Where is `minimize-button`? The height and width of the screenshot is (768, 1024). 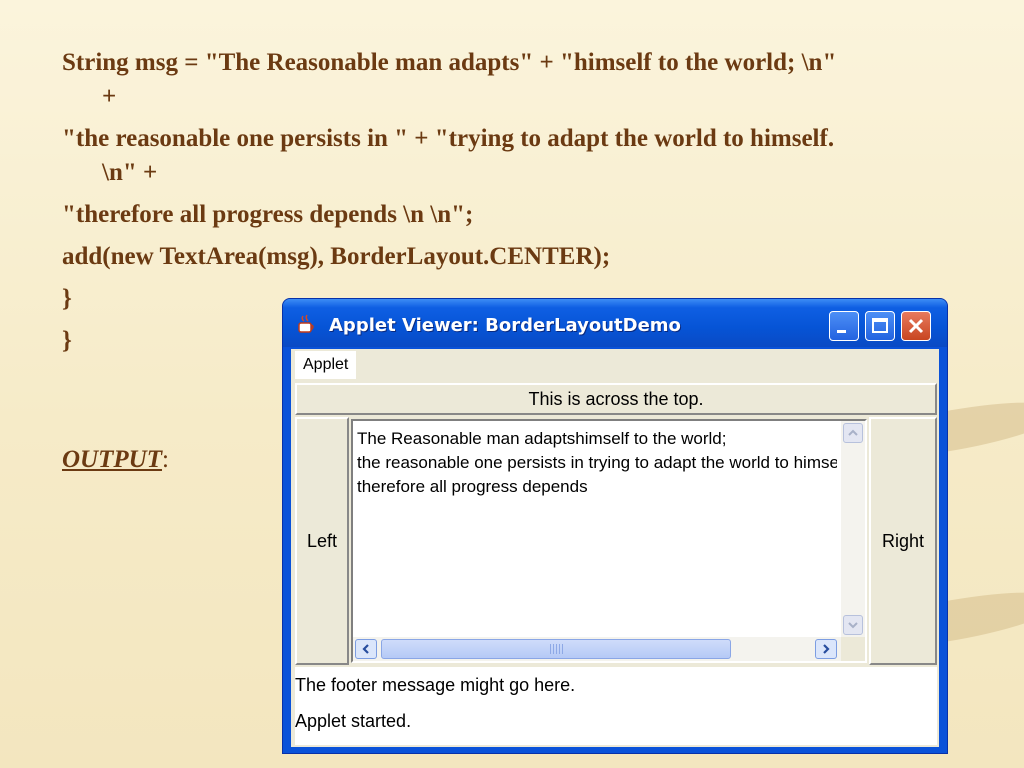 minimize-button is located at coordinates (844, 326).